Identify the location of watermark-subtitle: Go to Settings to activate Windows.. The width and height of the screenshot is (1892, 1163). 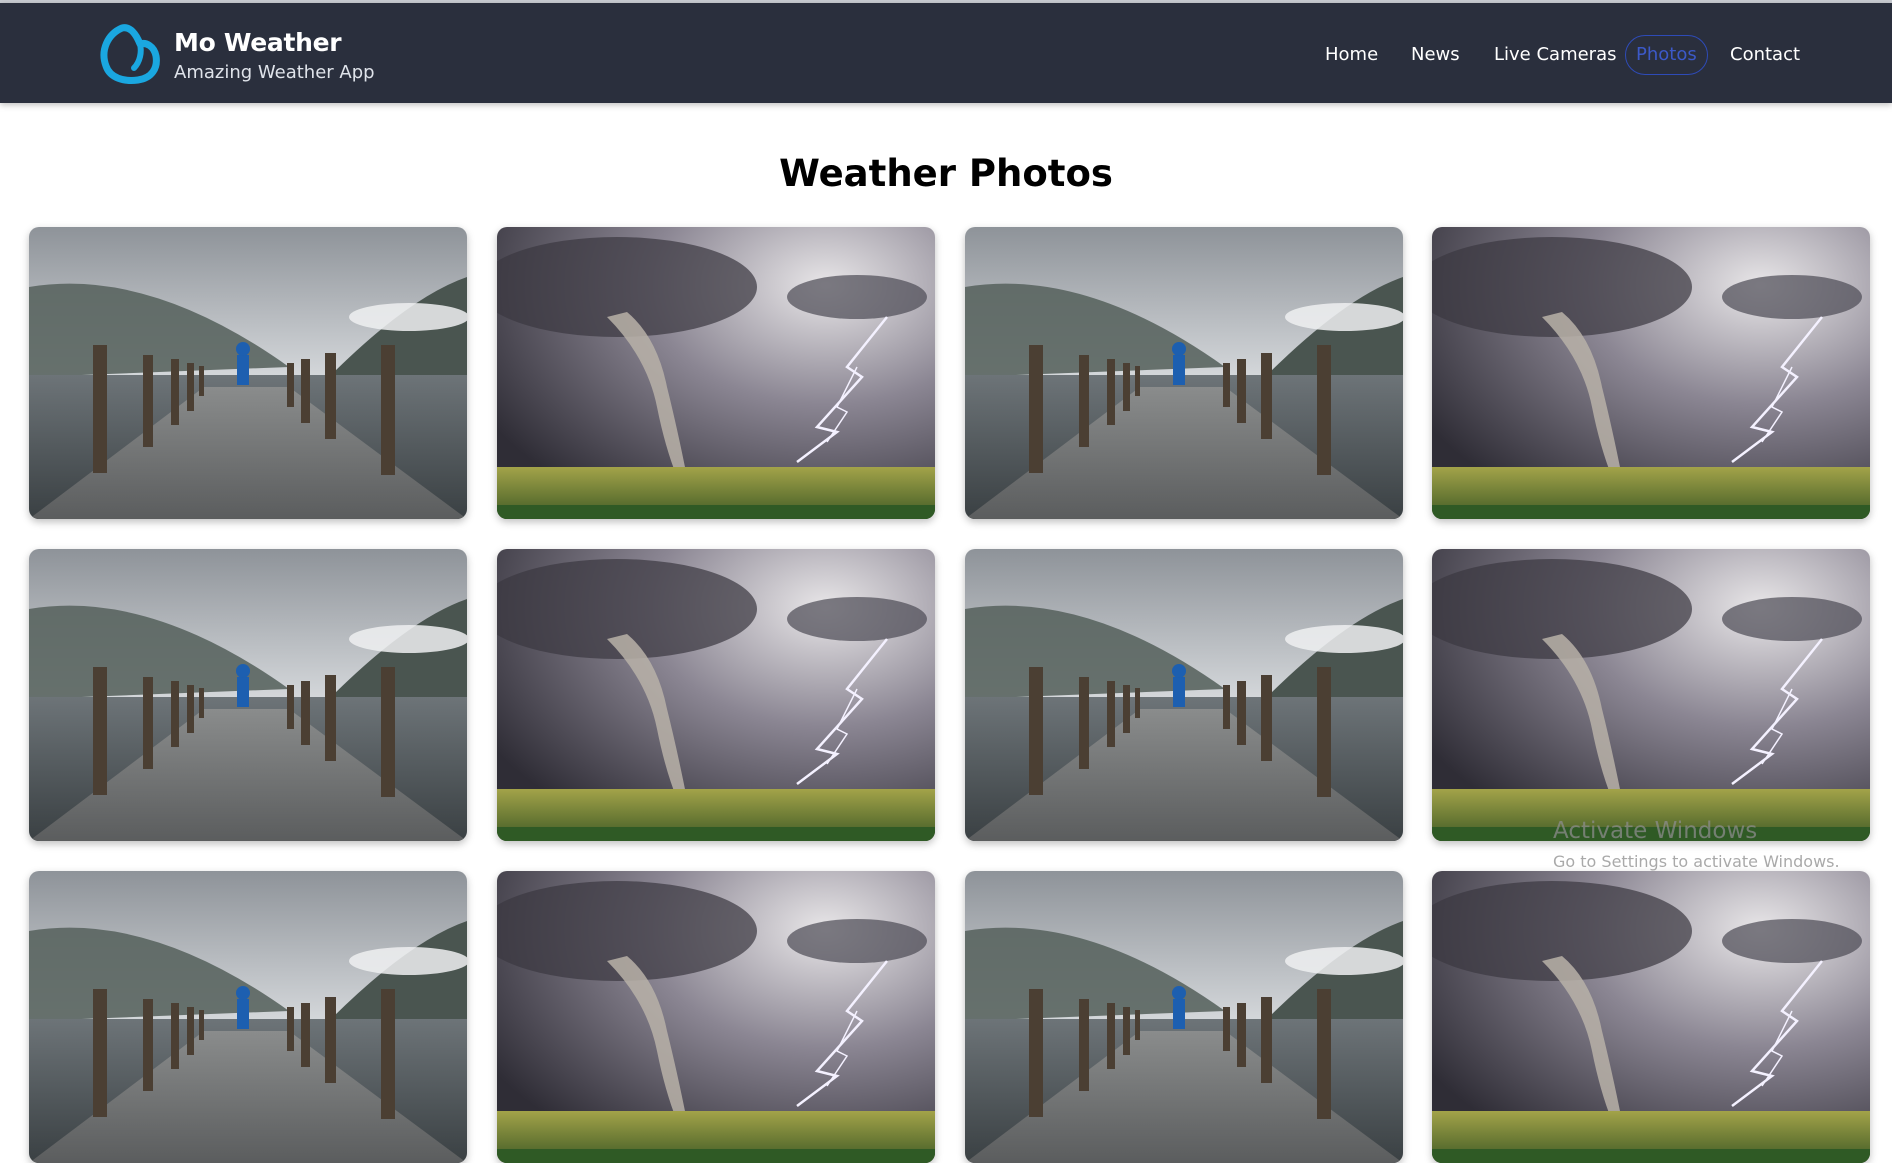
(1696, 861).